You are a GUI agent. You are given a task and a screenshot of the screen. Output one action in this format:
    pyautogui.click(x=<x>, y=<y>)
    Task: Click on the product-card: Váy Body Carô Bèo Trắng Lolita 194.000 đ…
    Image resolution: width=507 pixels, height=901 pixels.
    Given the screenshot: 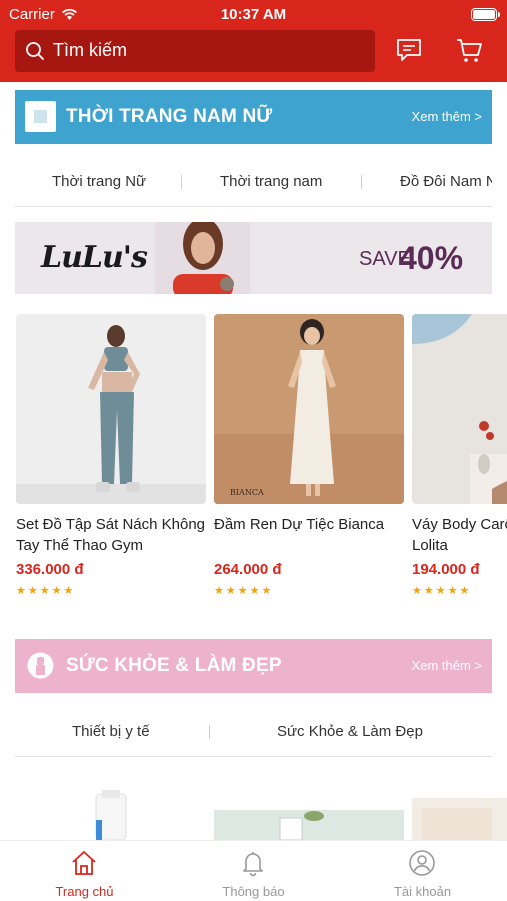 What is the action you would take?
    pyautogui.click(x=459, y=455)
    